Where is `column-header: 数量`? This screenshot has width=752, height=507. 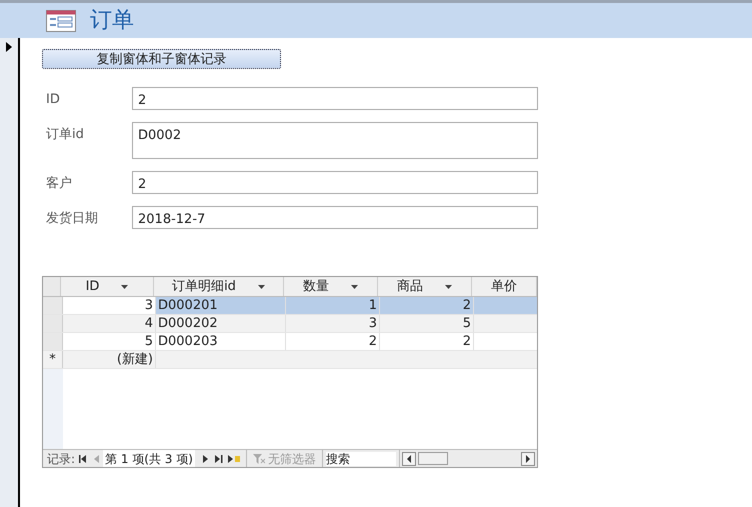 column-header: 数量 is located at coordinates (331, 286).